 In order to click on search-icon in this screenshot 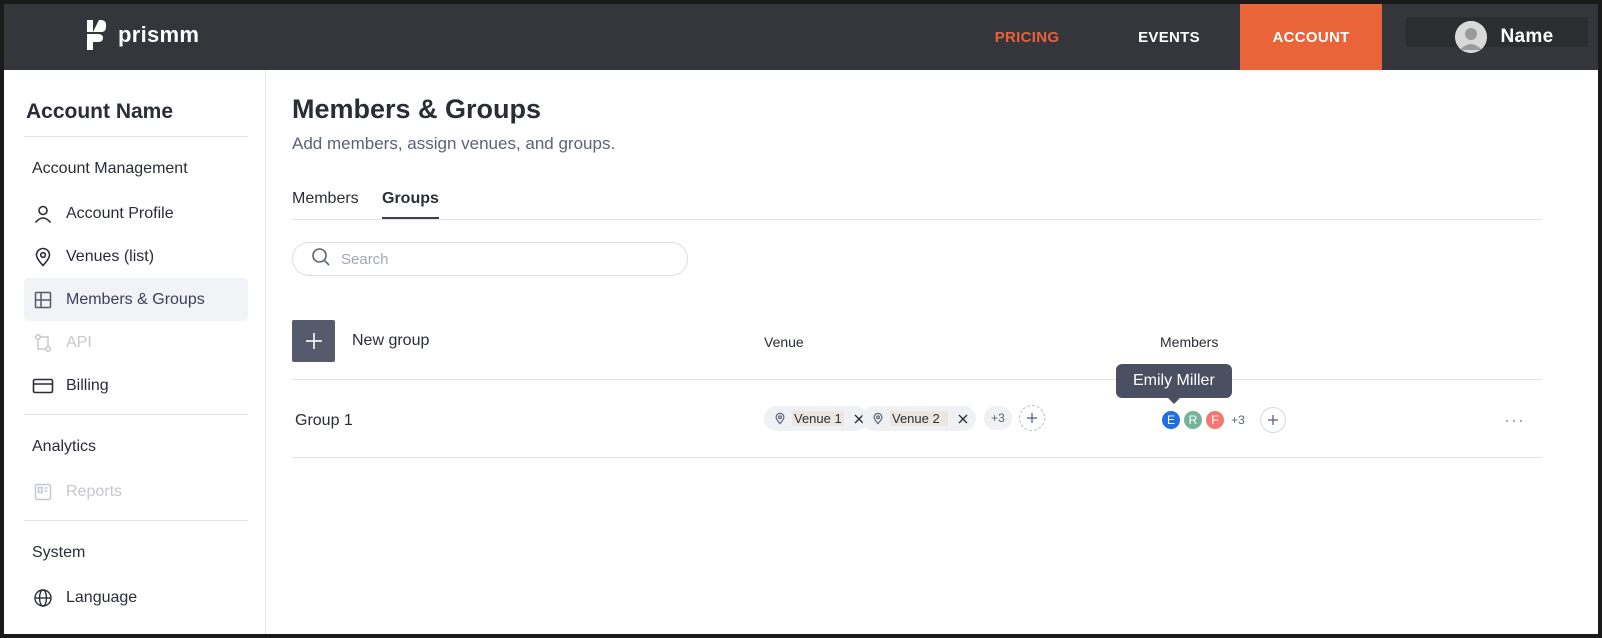, I will do `click(321, 259)`.